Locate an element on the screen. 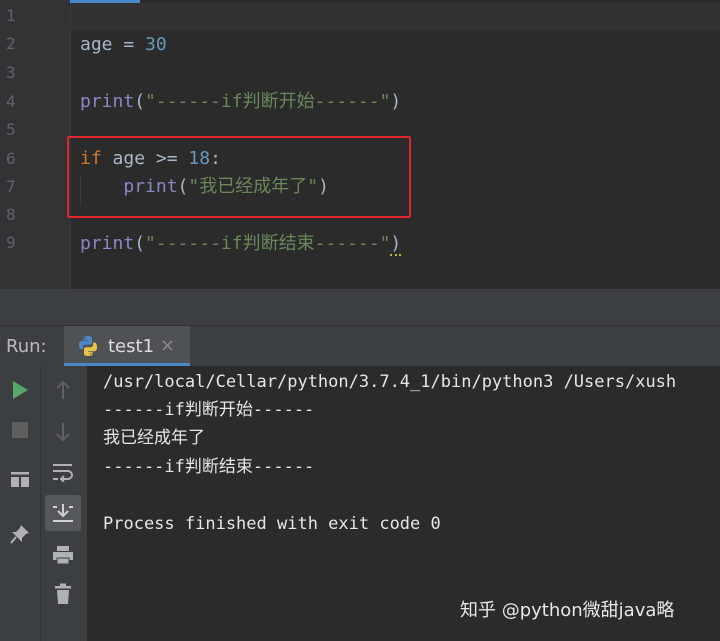 The height and width of the screenshot is (641, 720). trash-icon is located at coordinates (63, 593).